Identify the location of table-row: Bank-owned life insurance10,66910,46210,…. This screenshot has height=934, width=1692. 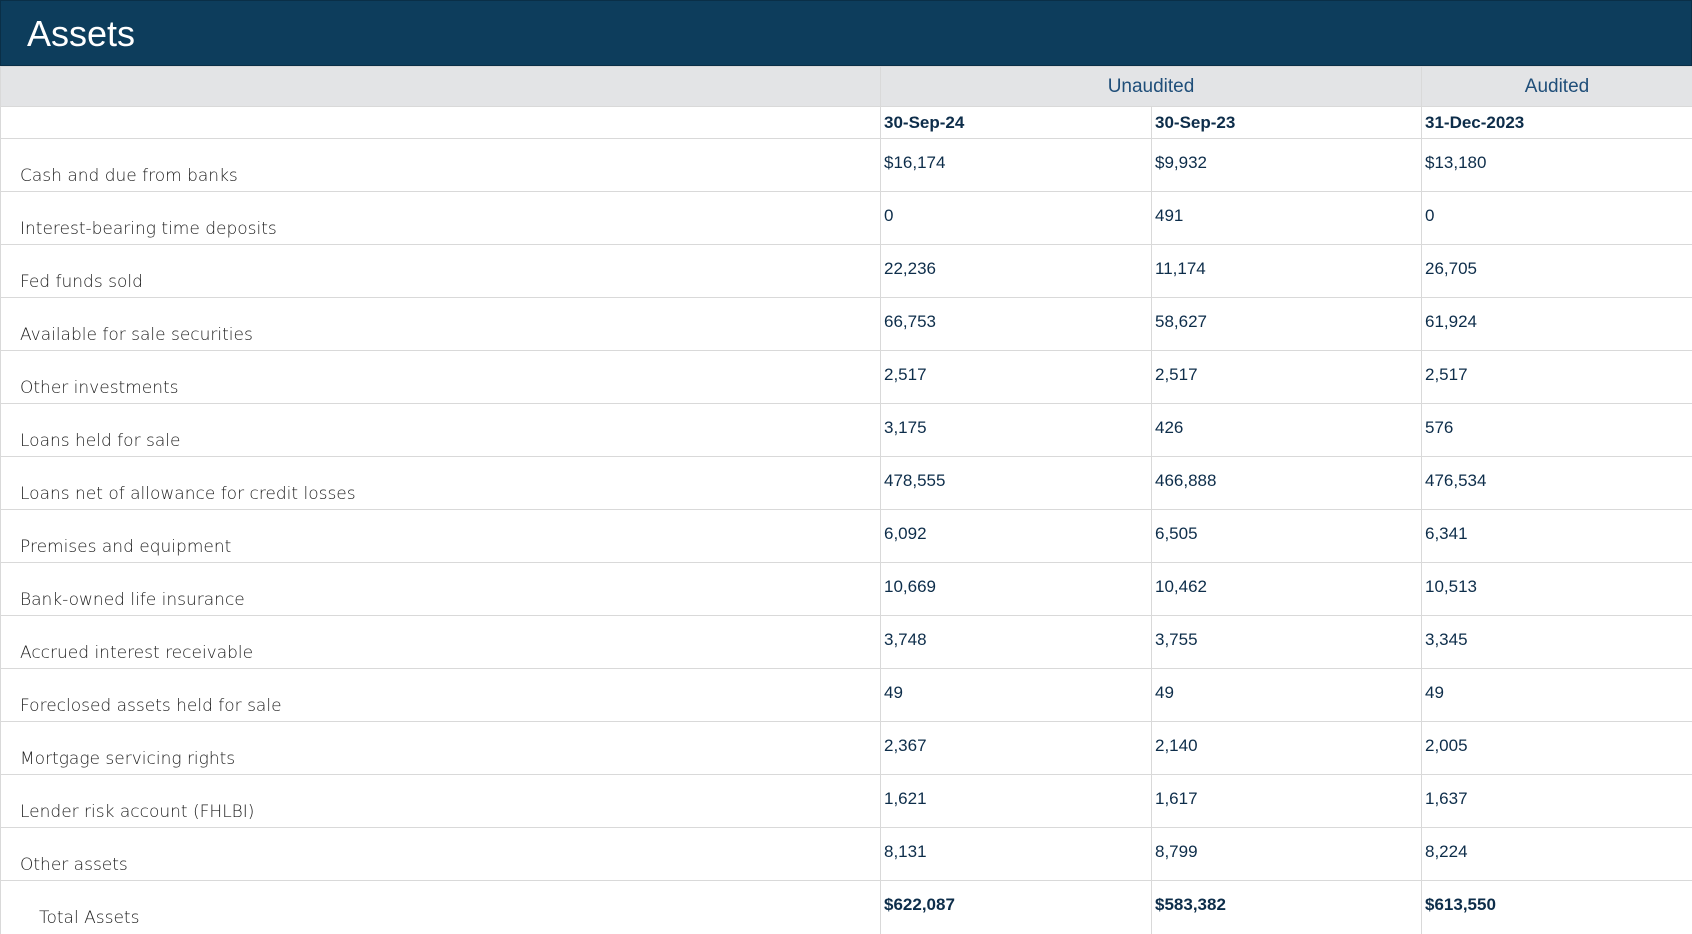
(846, 589).